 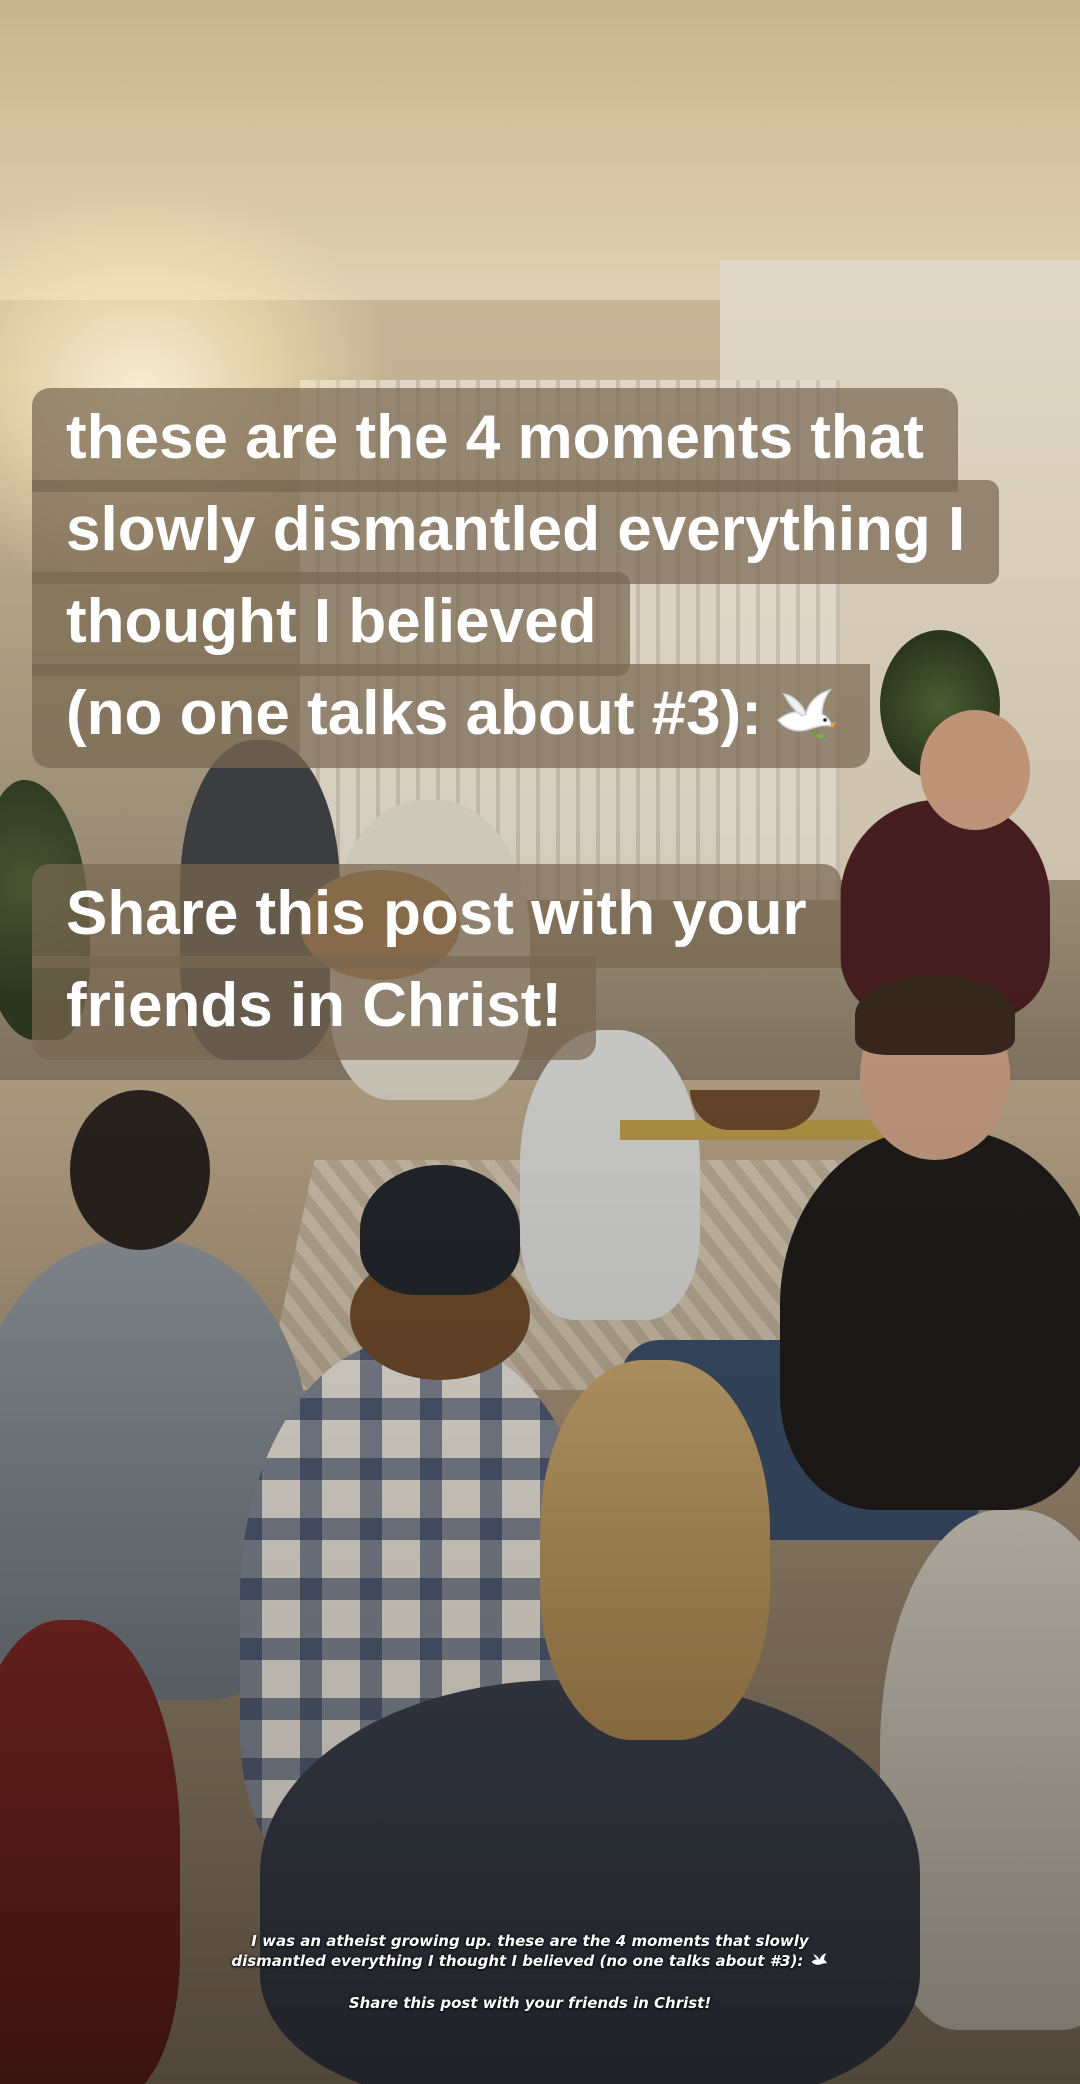 What do you see at coordinates (516, 532) in the screenshot?
I see `caption-line: slowly dismantled everything I` at bounding box center [516, 532].